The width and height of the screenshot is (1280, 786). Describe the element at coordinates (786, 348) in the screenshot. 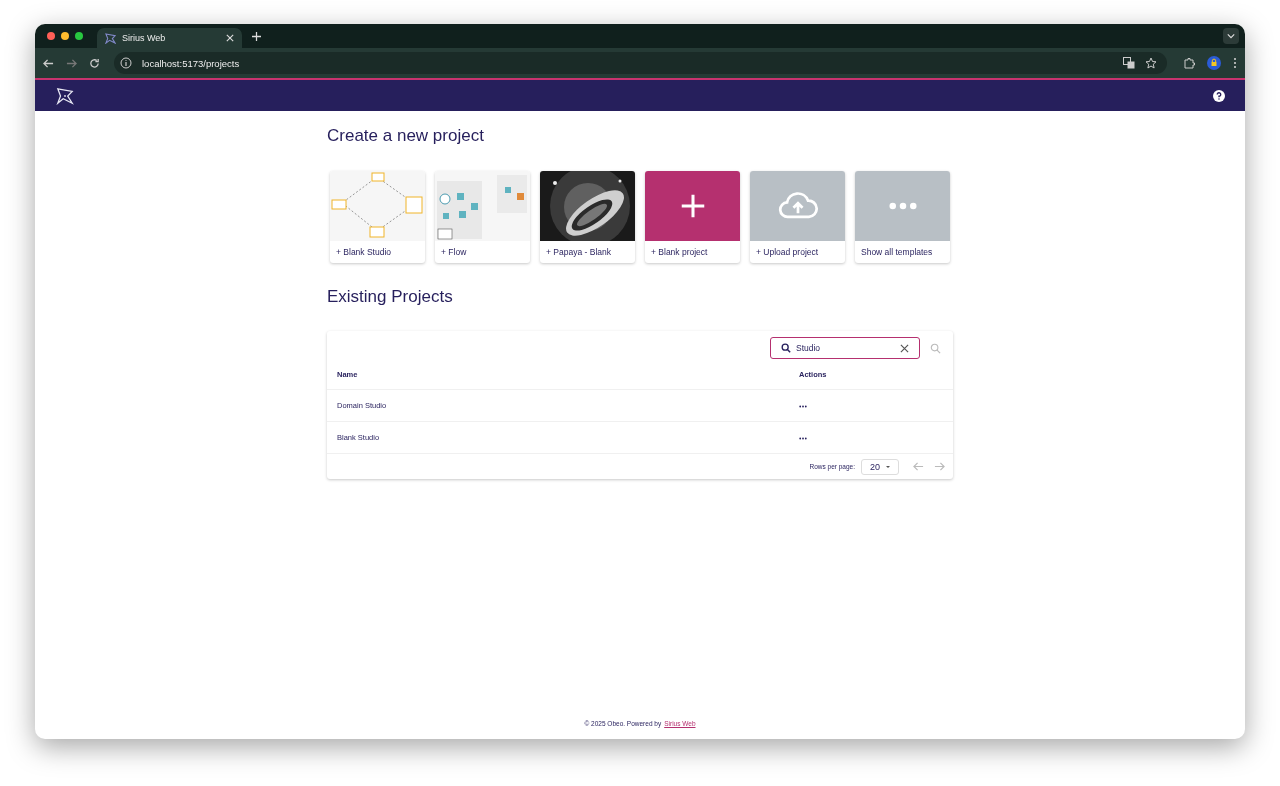

I see `search-icon` at that location.